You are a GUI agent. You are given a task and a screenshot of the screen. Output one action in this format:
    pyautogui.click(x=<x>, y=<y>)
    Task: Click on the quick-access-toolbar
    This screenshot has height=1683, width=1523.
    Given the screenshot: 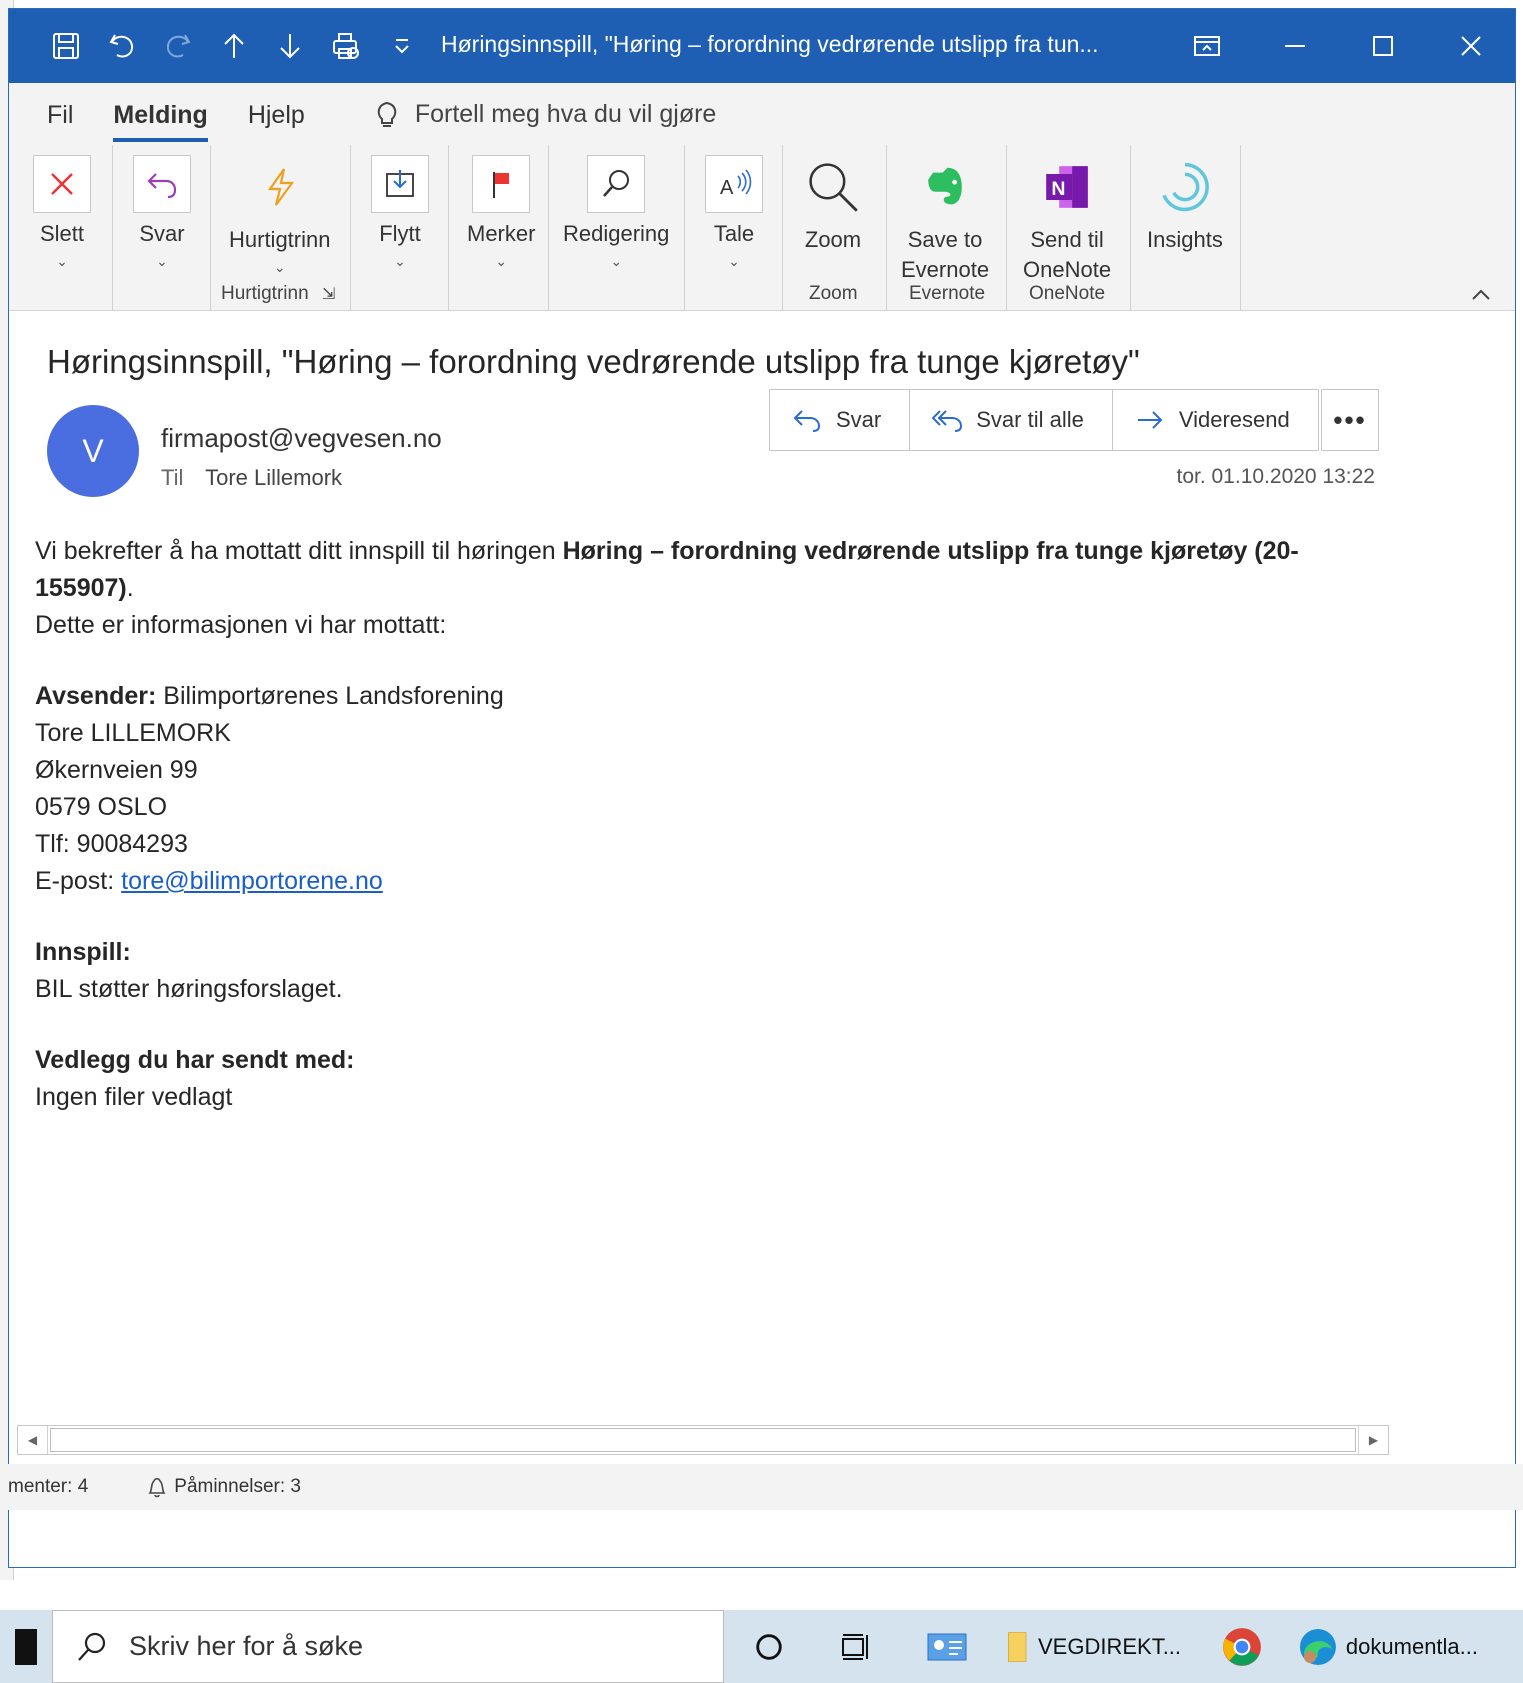 What is the action you would take?
    pyautogui.click(x=214, y=46)
    